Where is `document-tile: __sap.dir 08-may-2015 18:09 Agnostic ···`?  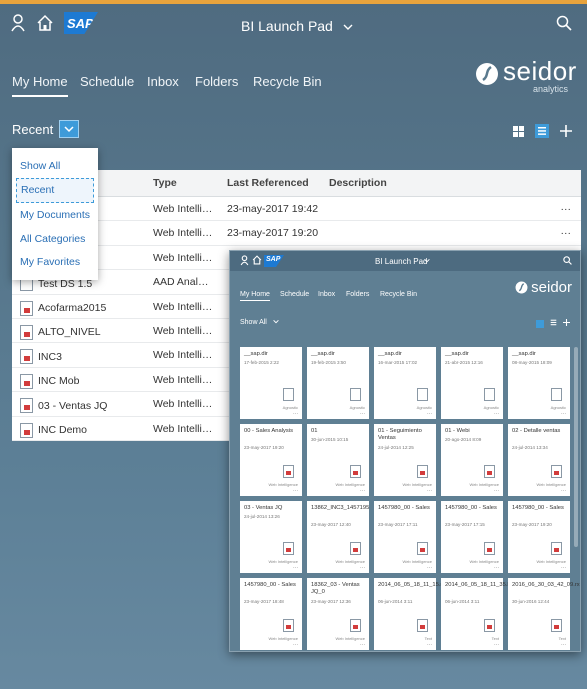 document-tile: __sap.dir 08-may-2015 18:09 Agnostic ··· is located at coordinates (539, 383).